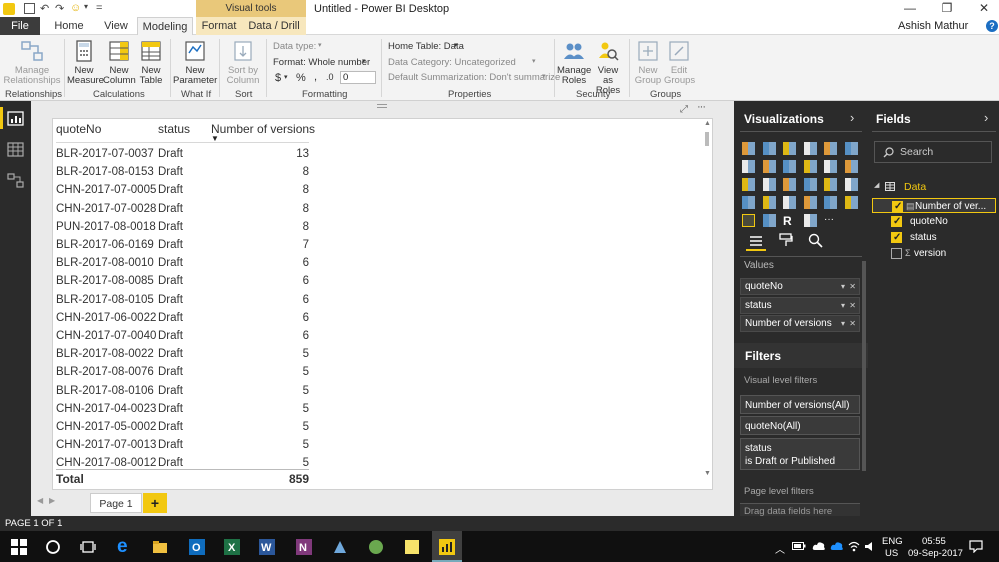  Describe the element at coordinates (151, 62) in the screenshot. I see `new-table-button: New Table` at that location.